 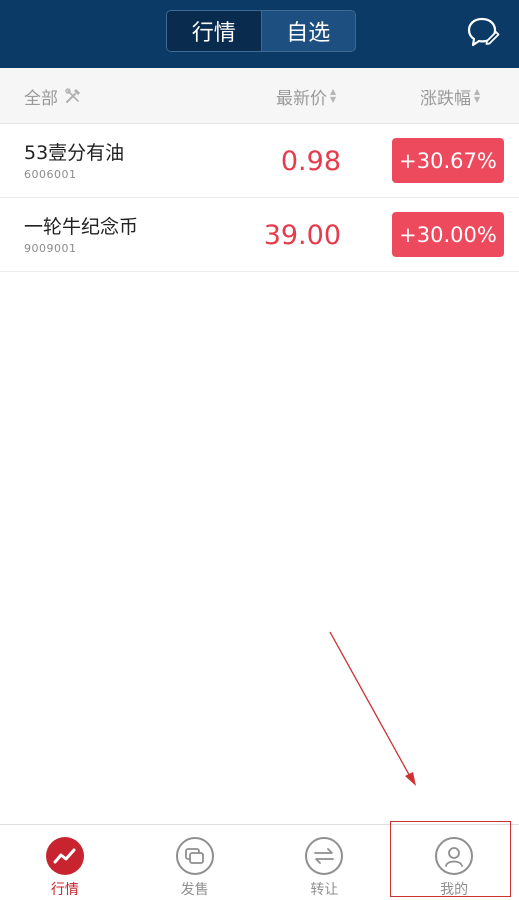 I want to click on segment-tab-watchlist-label: 自选, so click(x=308, y=33).